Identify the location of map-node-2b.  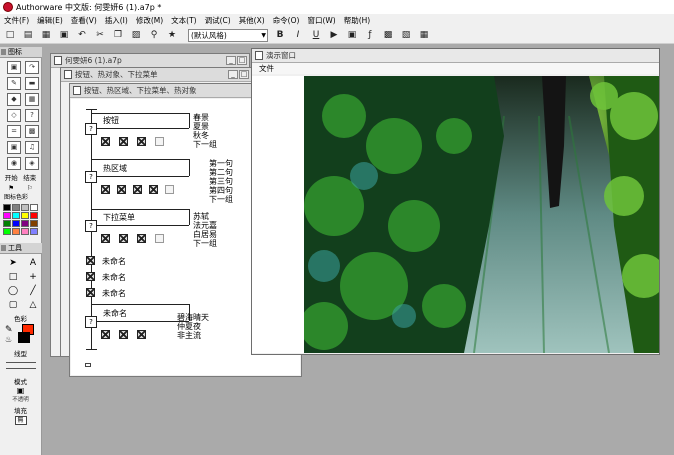
(121, 189).